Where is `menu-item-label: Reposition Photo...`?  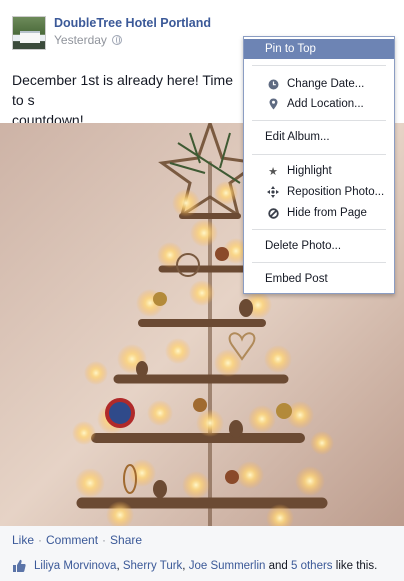 menu-item-label: Reposition Photo... is located at coordinates (336, 192).